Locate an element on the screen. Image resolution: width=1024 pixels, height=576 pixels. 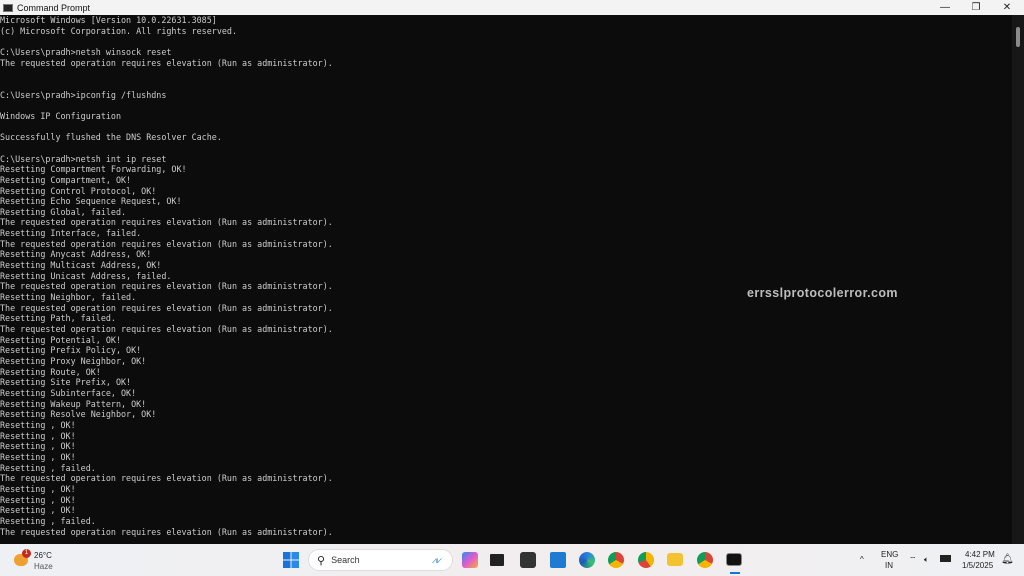
console-line: Resetting Anycast Address, OK! is located at coordinates (76, 254).